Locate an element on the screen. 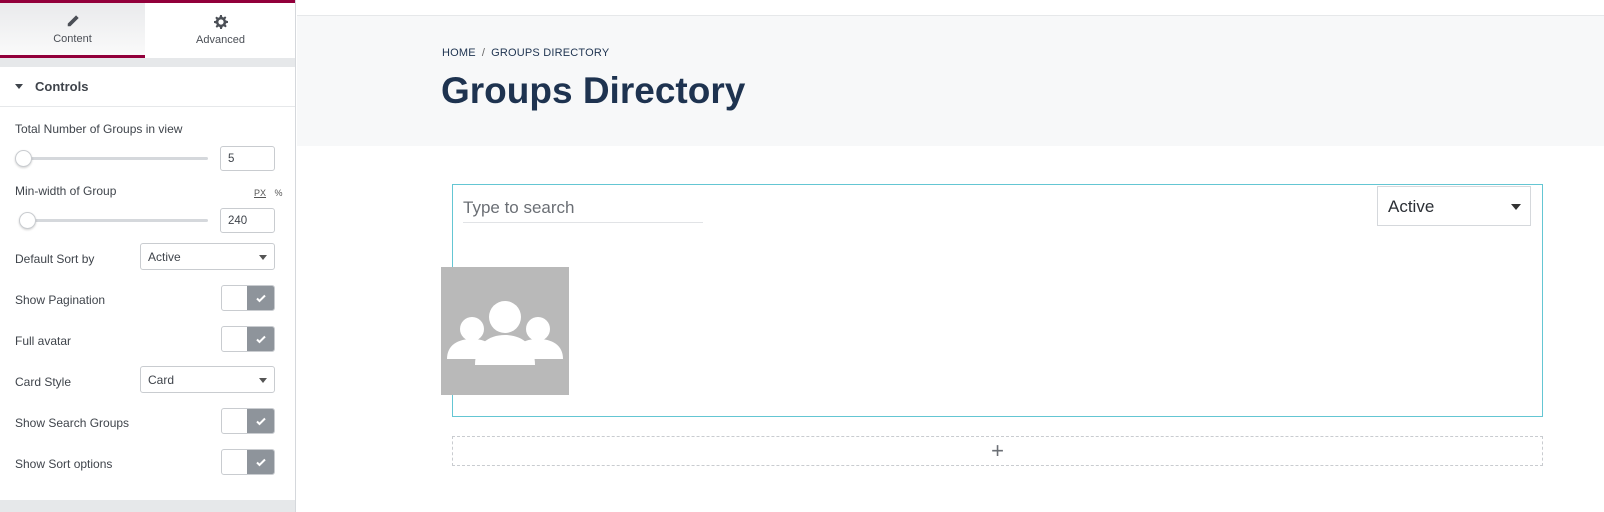 This screenshot has width=1604, height=512. unit-switcher: PX % is located at coordinates (265, 193).